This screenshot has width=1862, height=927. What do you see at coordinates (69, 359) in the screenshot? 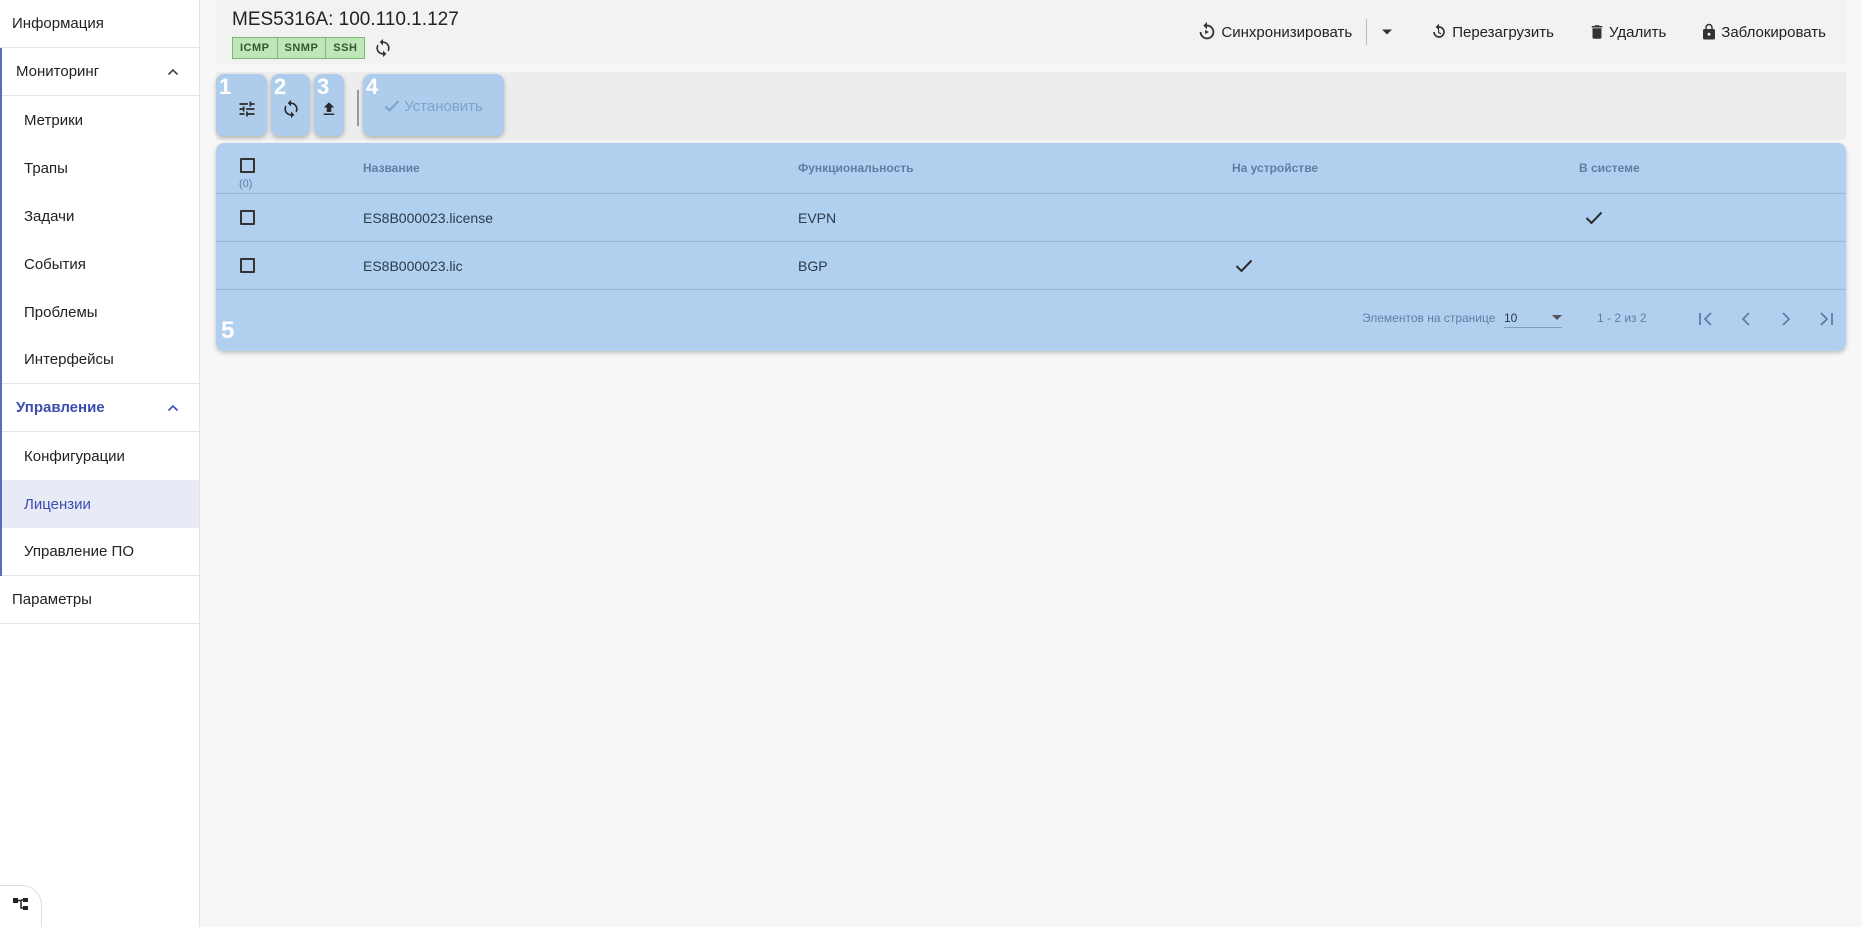
I see `sidebar-item-label: Интерфейсы` at bounding box center [69, 359].